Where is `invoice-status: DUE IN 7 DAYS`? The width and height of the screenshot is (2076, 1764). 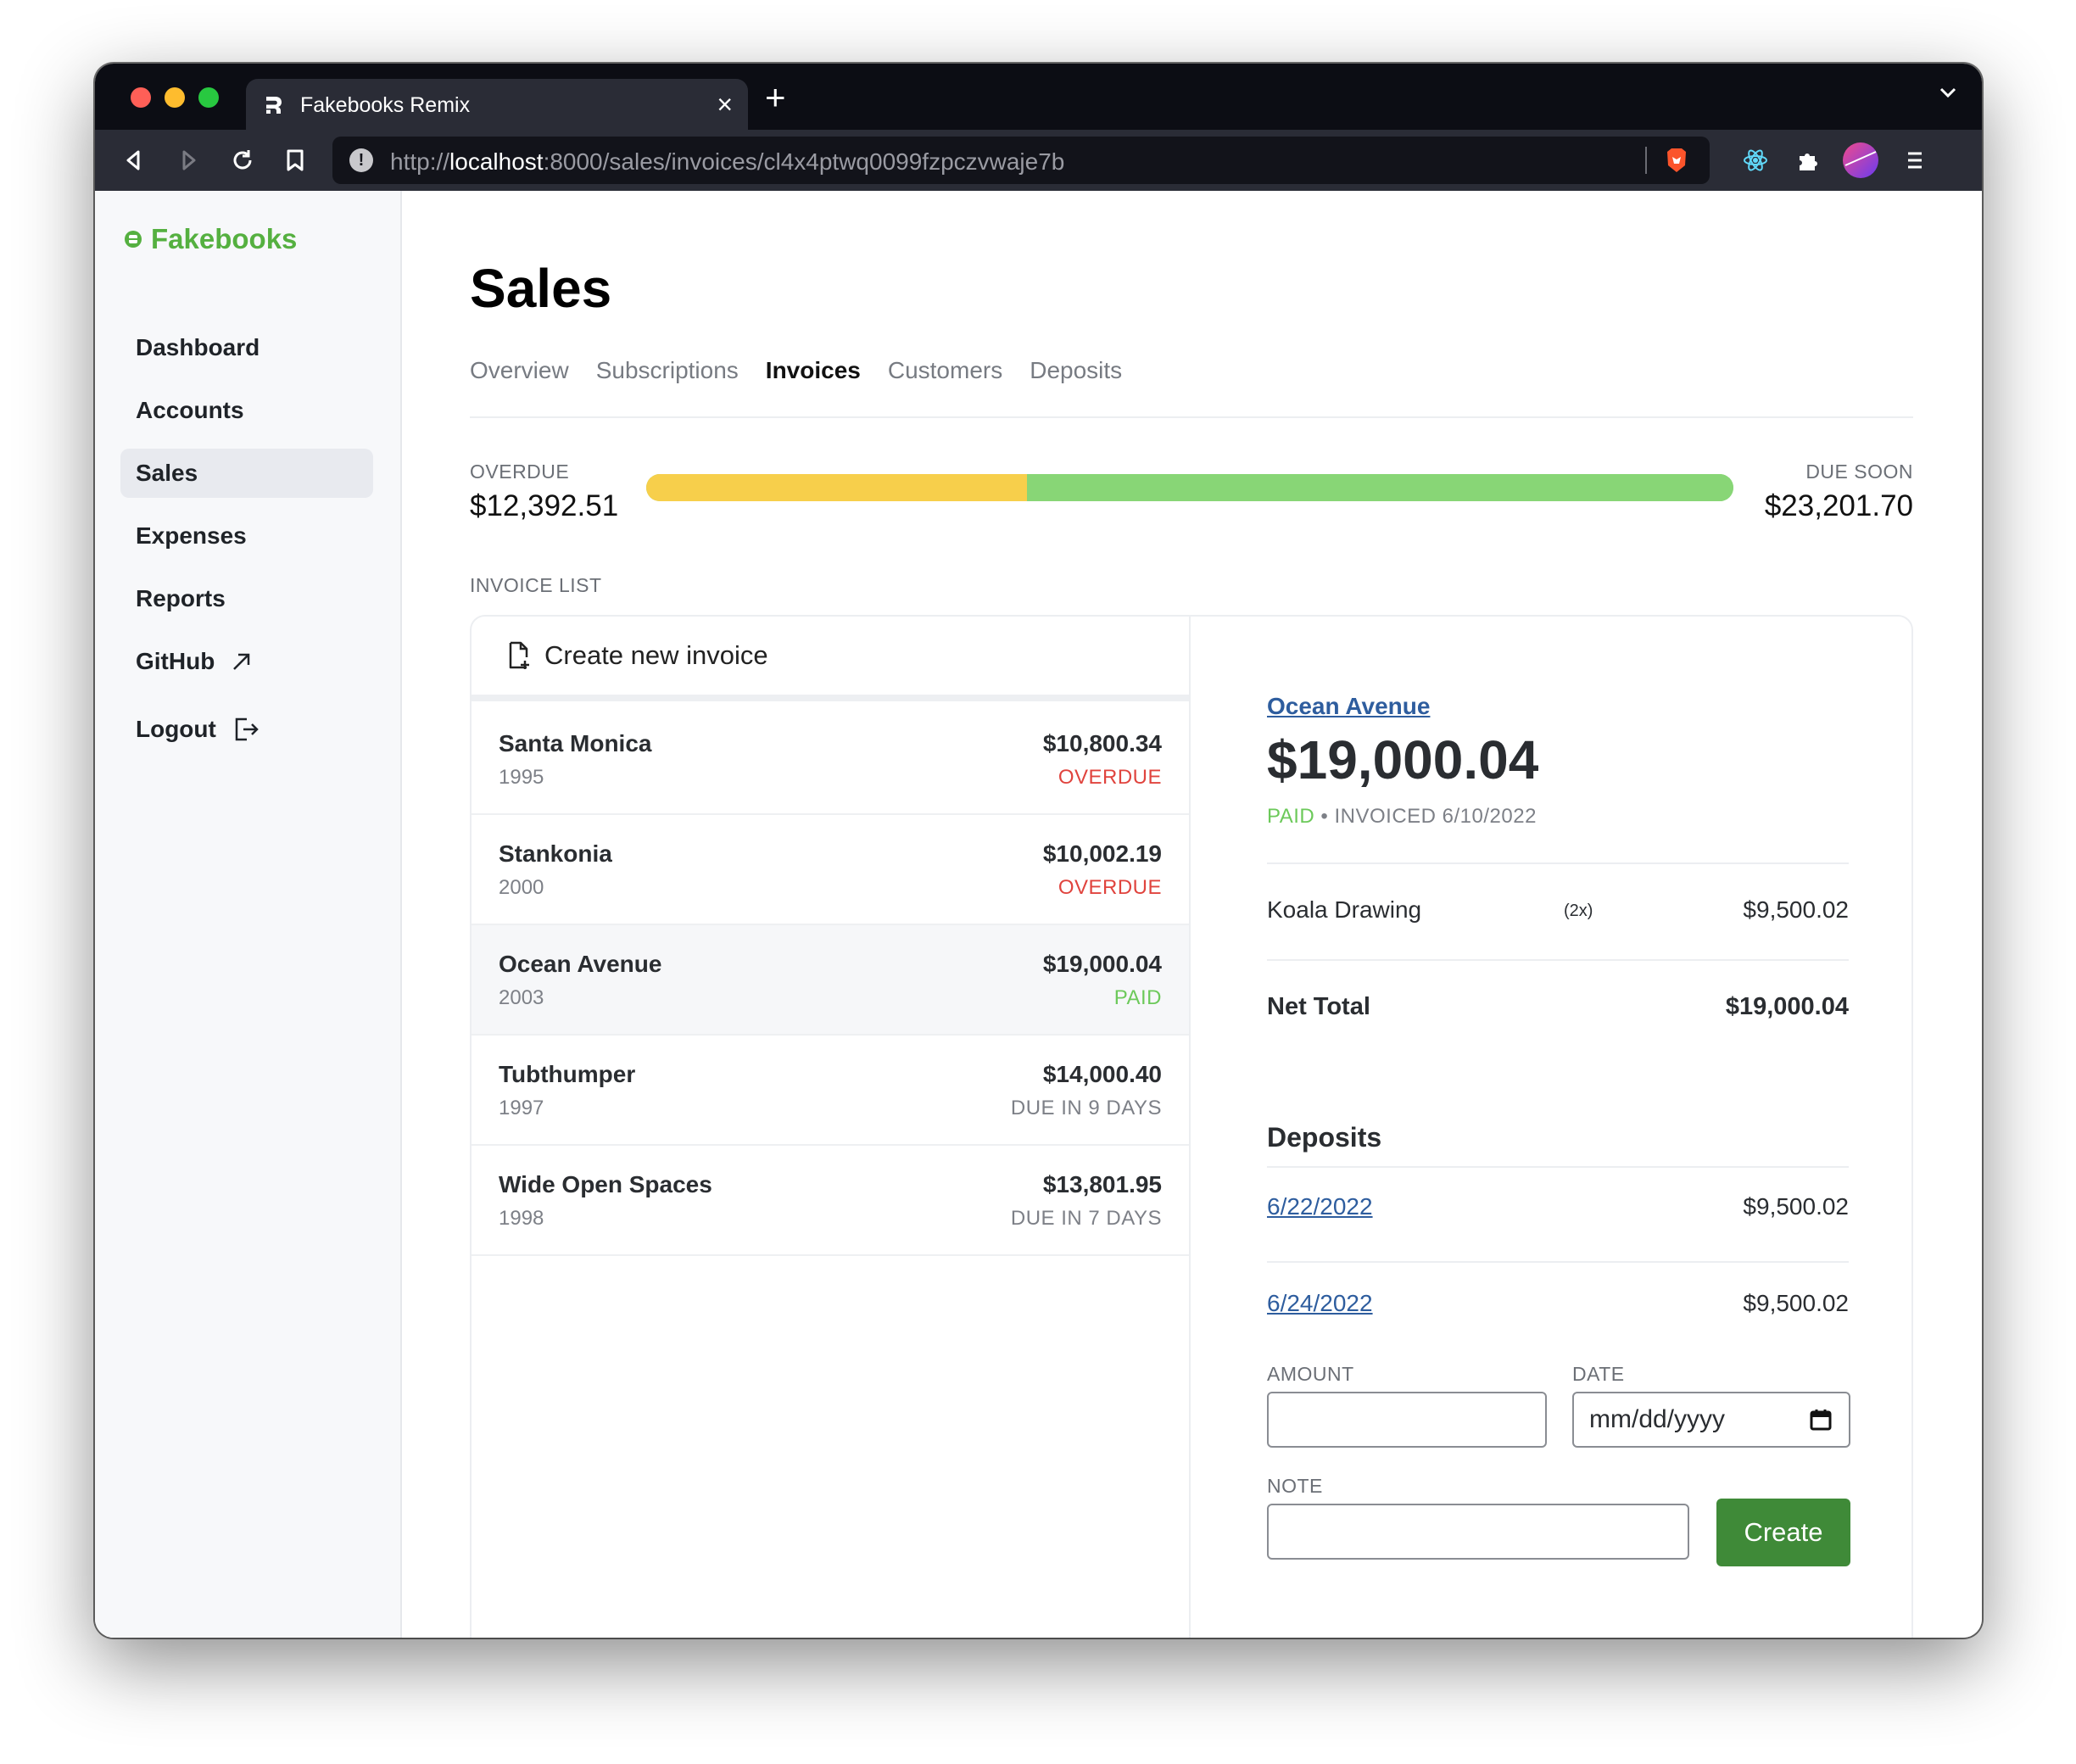
invoice-status: DUE IN 7 DAYS is located at coordinates (1086, 1218).